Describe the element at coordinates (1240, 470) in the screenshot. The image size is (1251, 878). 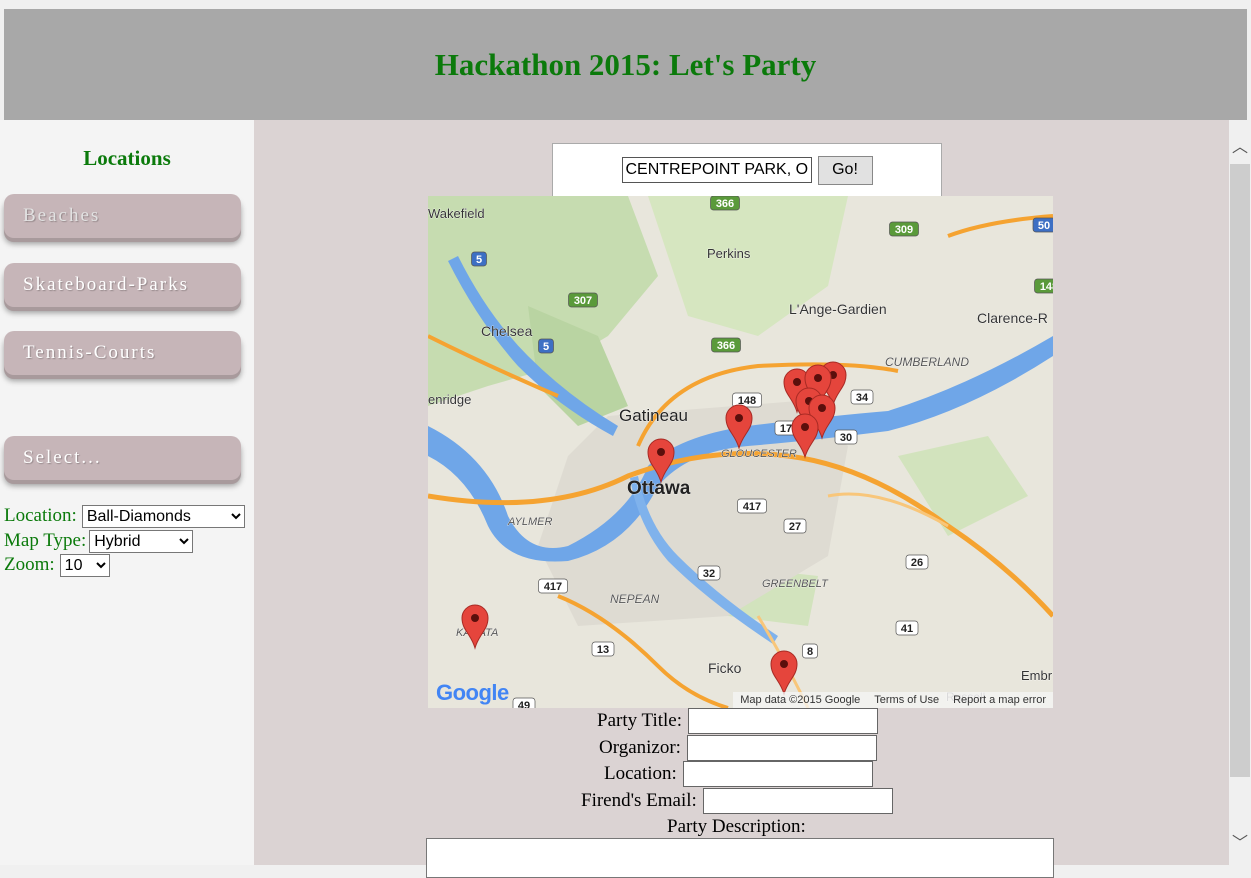
I see `scroll-thumb` at that location.